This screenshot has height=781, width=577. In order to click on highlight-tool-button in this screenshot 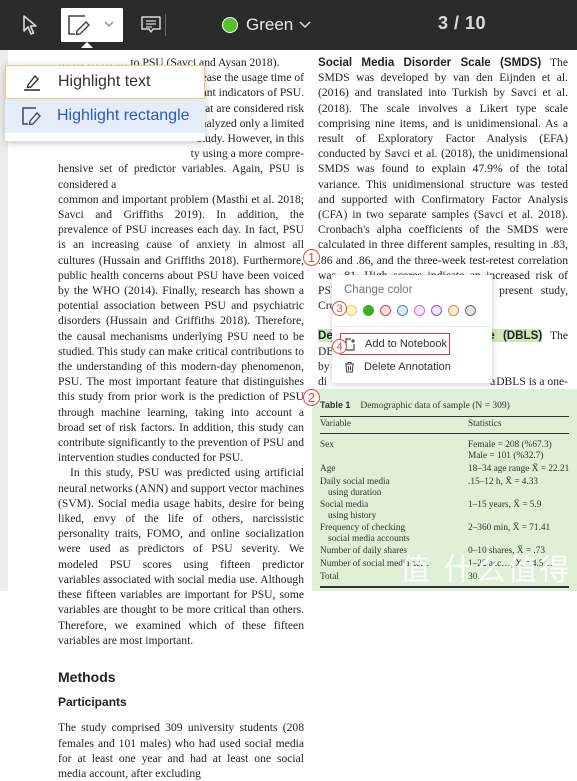, I will do `click(92, 25)`.